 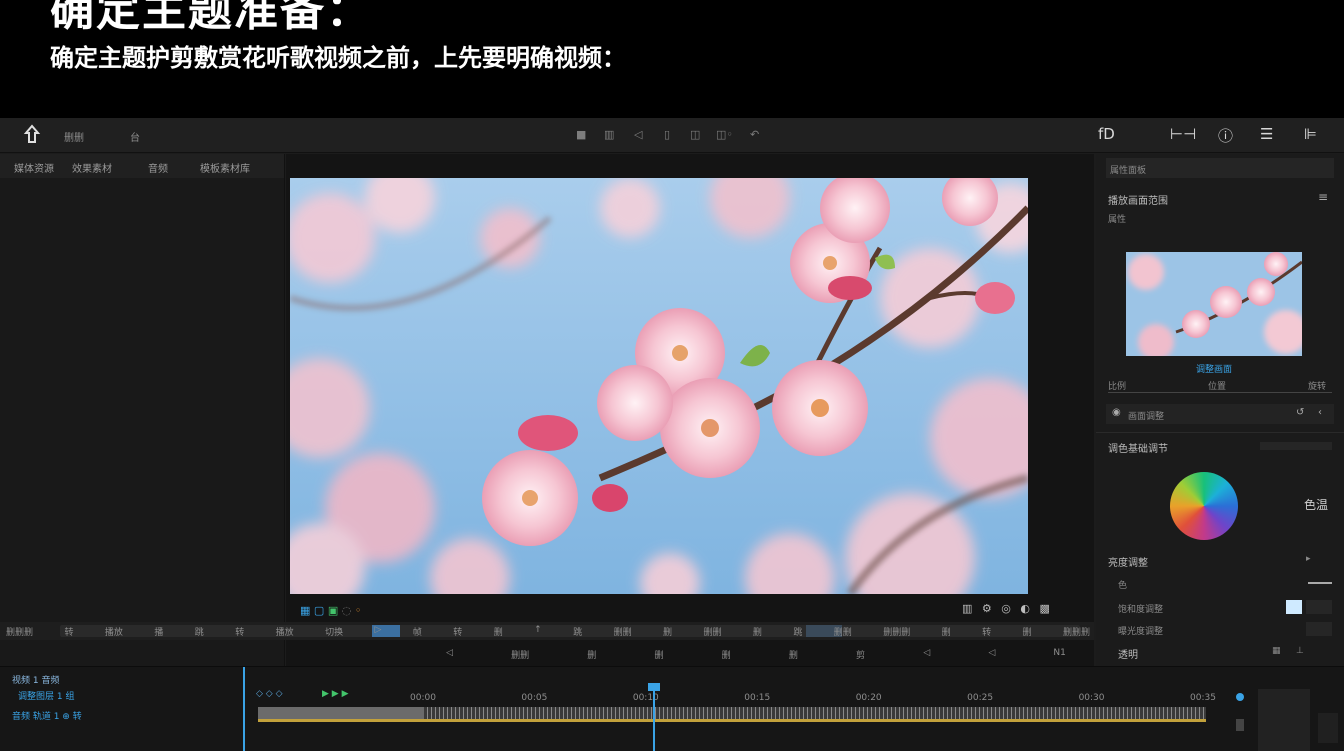 What do you see at coordinates (1220, 414) in the screenshot?
I see `adjust-row: ◉ 画面调整 ↺ ‹` at bounding box center [1220, 414].